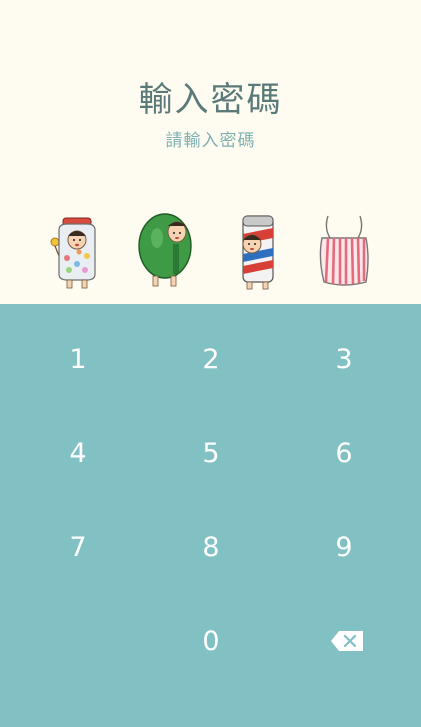 Image resolution: width=421 pixels, height=727 pixels. What do you see at coordinates (78, 453) in the screenshot?
I see `key-4: 4` at bounding box center [78, 453].